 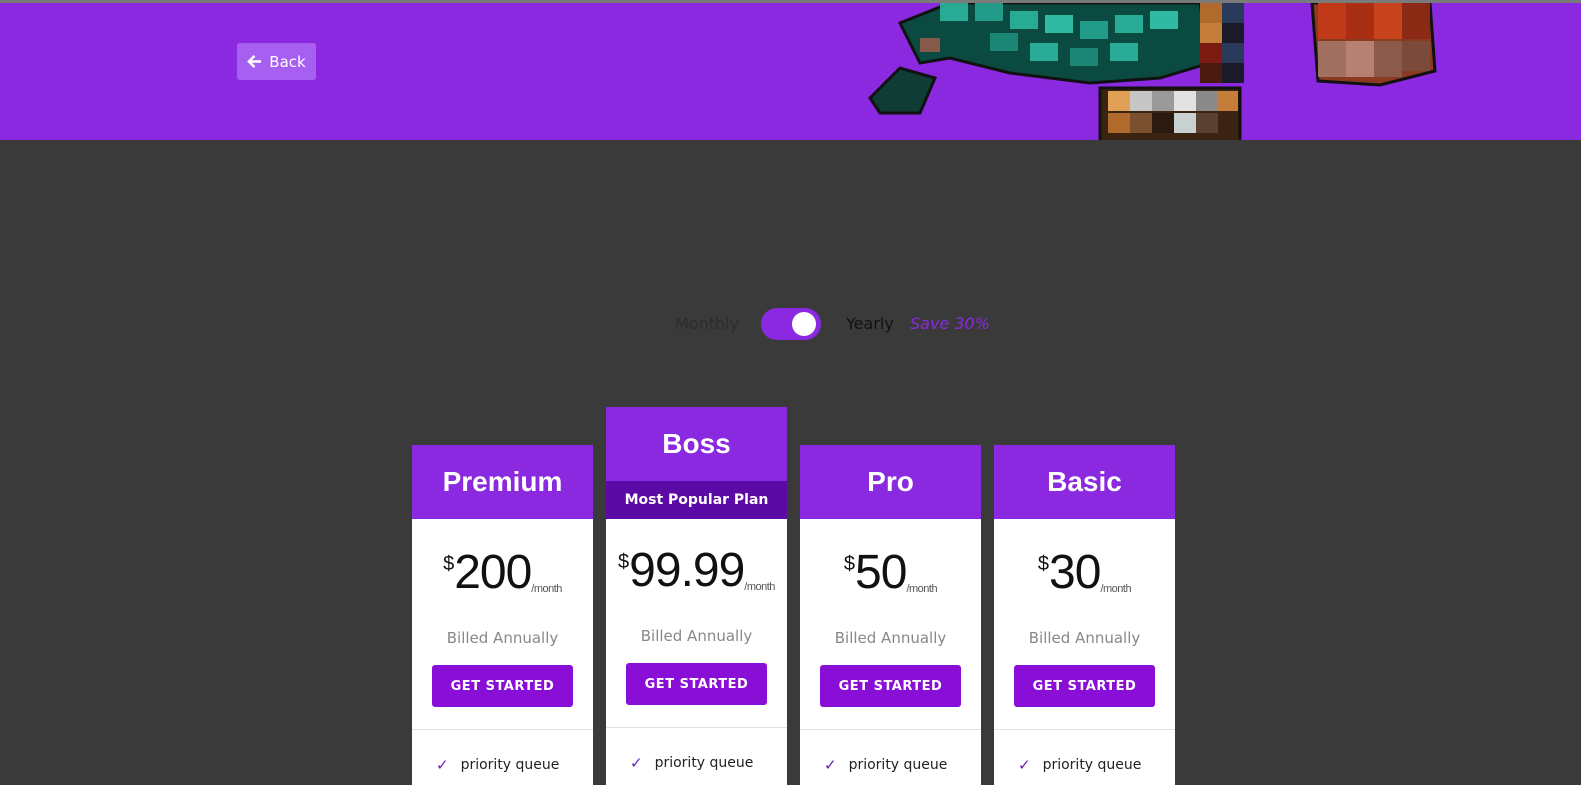 What do you see at coordinates (950, 323) in the screenshot?
I see `save-badge: Save 30%` at bounding box center [950, 323].